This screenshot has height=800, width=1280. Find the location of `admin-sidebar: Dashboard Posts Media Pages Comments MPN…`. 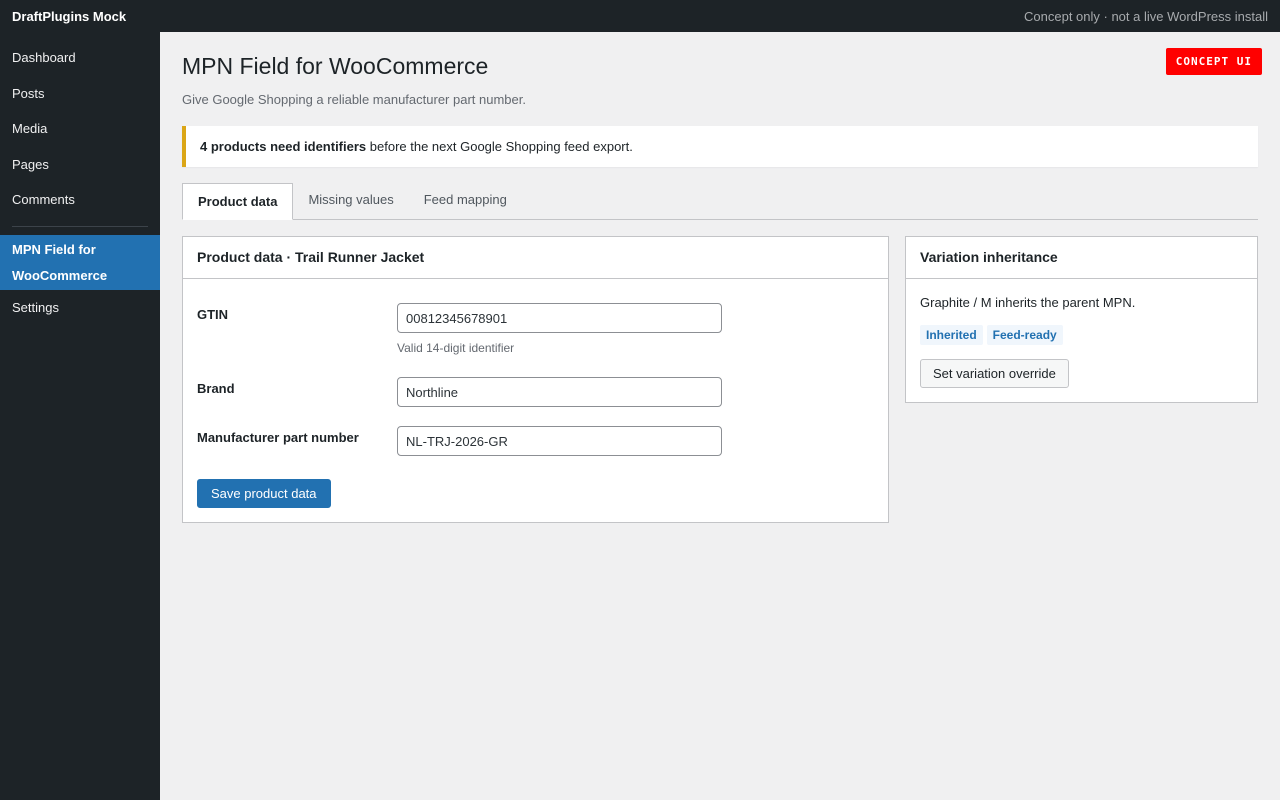

admin-sidebar: Dashboard Posts Media Pages Comments MPN… is located at coordinates (80, 416).